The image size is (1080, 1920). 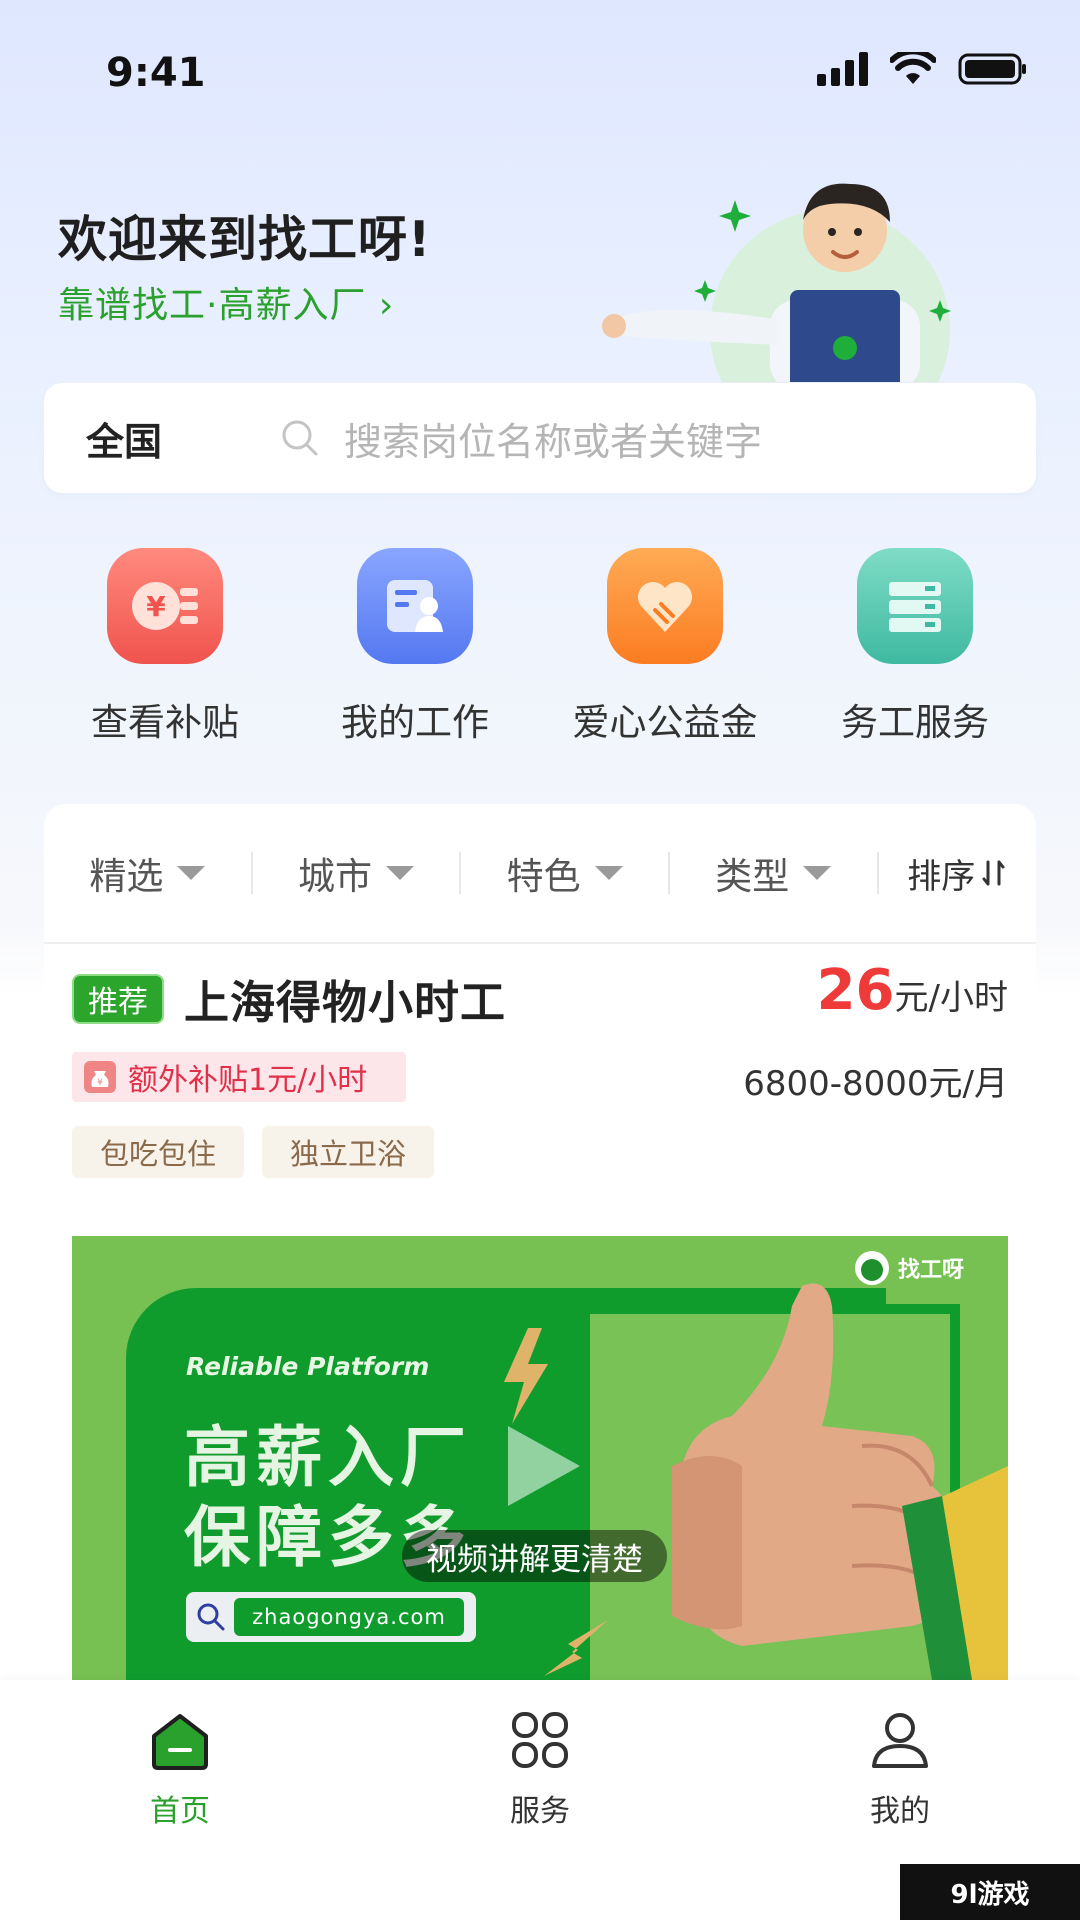 I want to click on filter-bar: 精选 城市 特色 类型 排序, so click(x=540, y=874).